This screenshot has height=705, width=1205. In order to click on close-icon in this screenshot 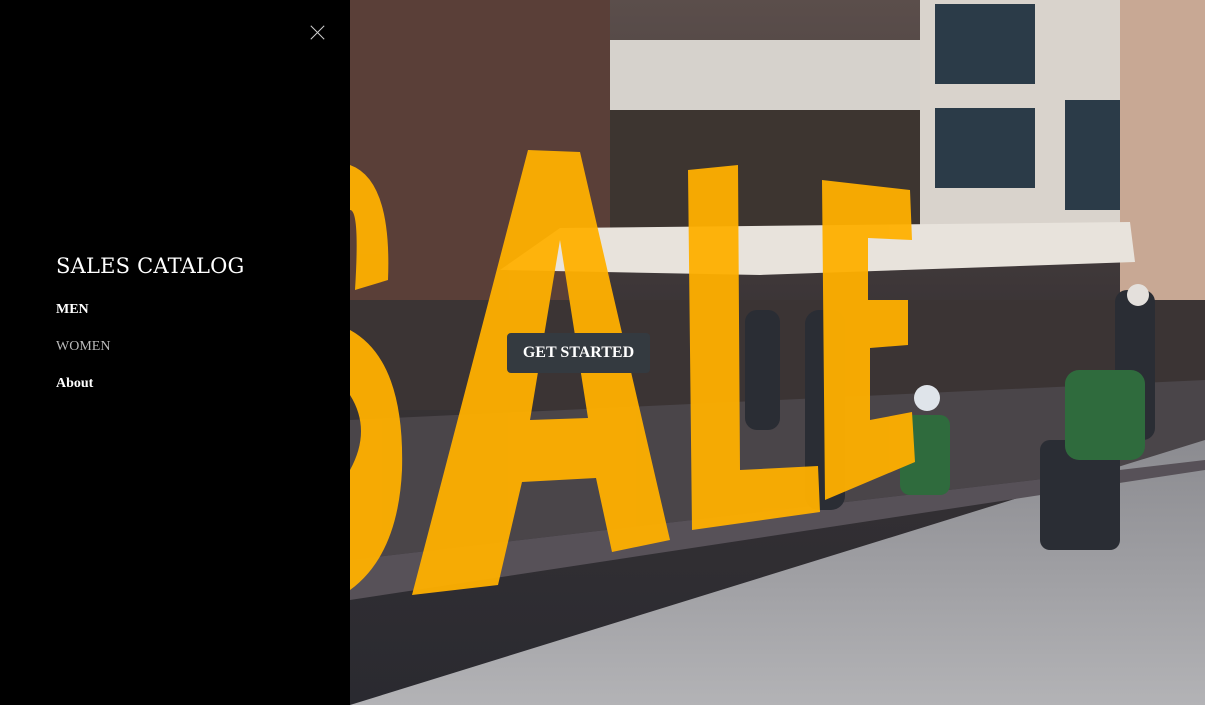, I will do `click(318, 32)`.